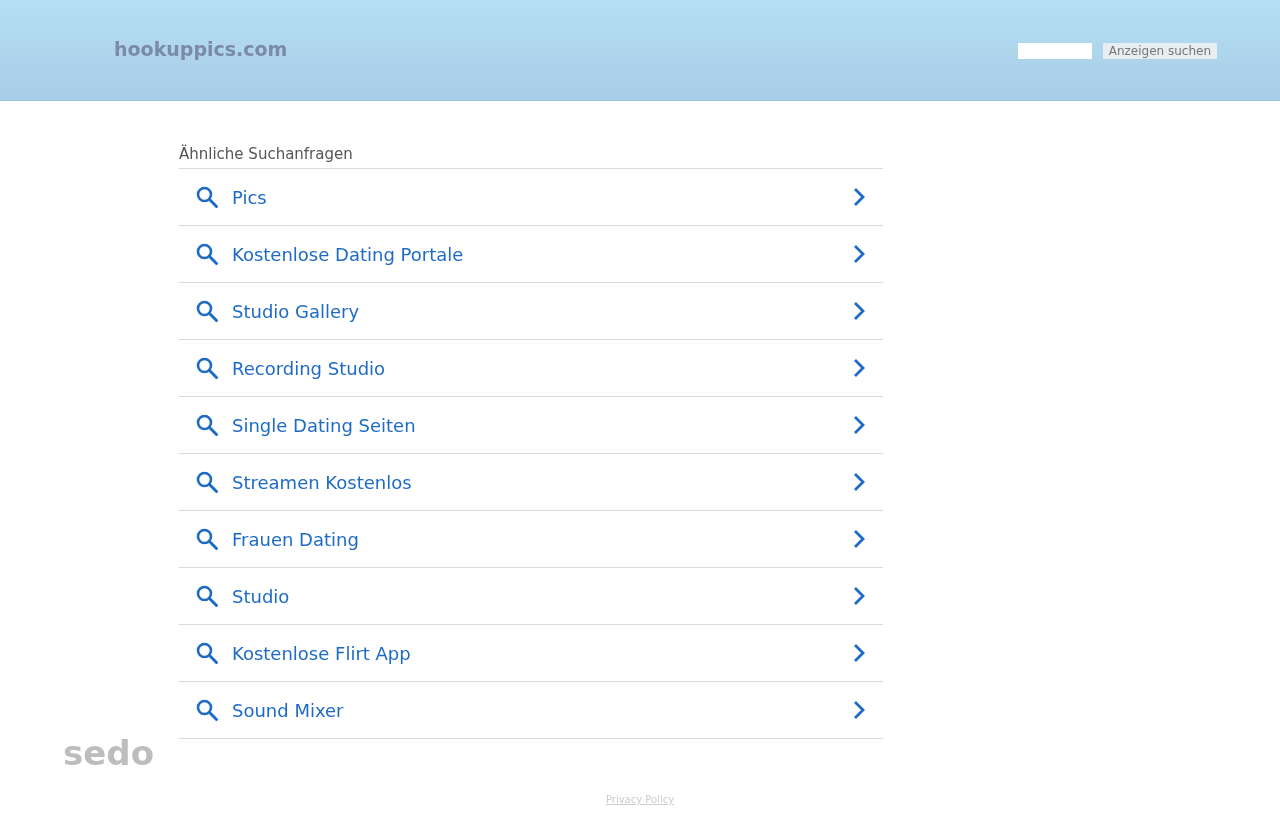  I want to click on site-logo: hookuppics.com, so click(201, 49).